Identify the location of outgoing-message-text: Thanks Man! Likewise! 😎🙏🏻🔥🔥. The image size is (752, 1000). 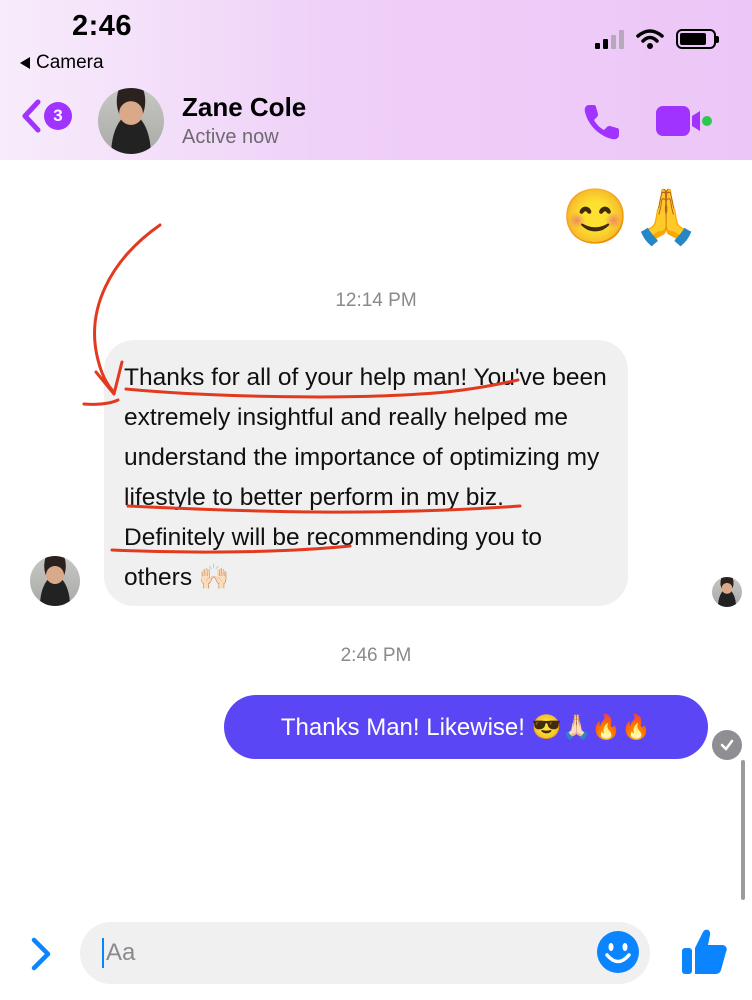
(466, 727).